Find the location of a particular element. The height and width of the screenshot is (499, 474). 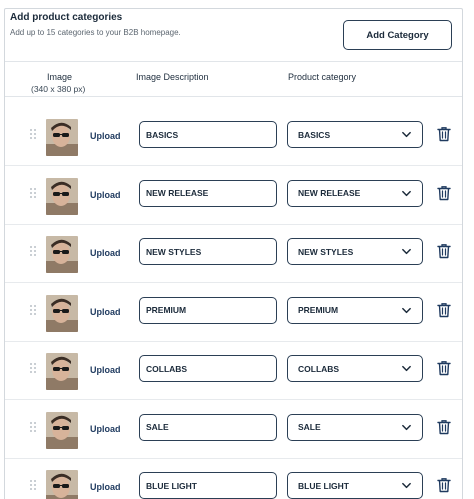

product-category-value: PREMIUM is located at coordinates (318, 310).